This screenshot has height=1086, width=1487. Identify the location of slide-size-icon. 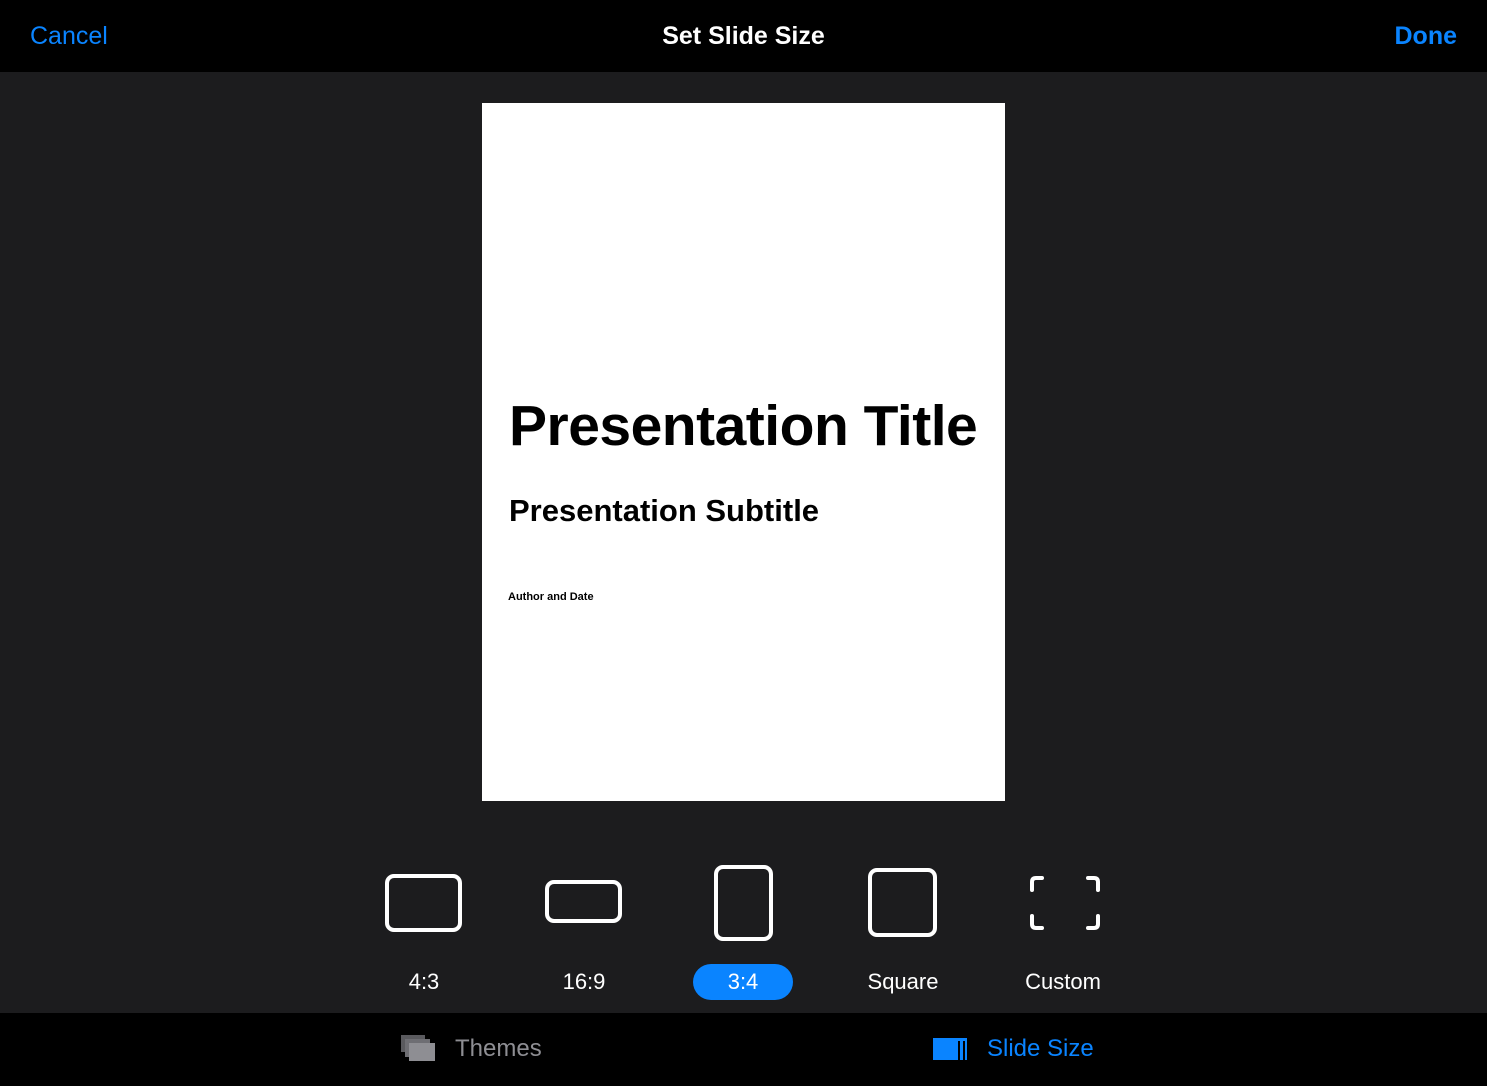
(950, 1049).